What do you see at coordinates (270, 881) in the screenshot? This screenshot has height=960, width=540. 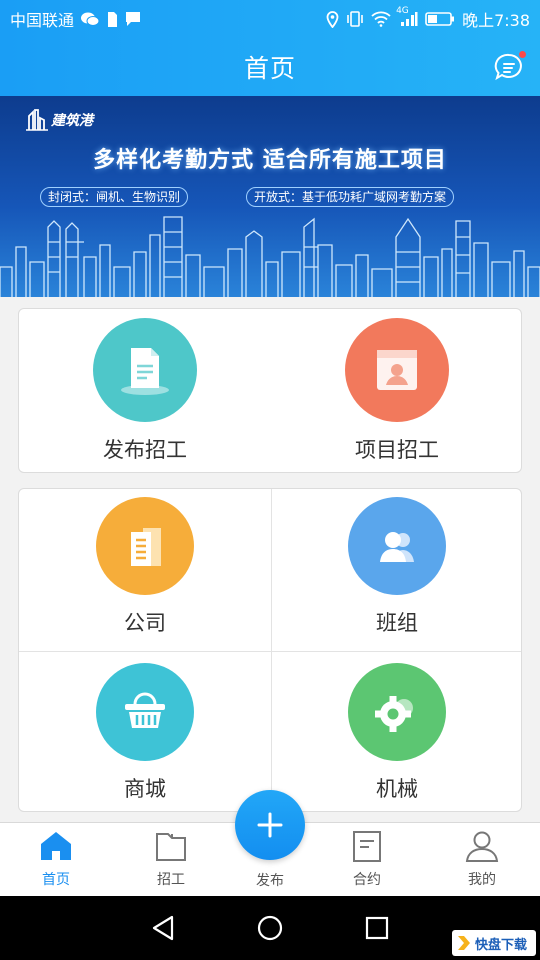 I see `tab-publish-label: 发布` at bounding box center [270, 881].